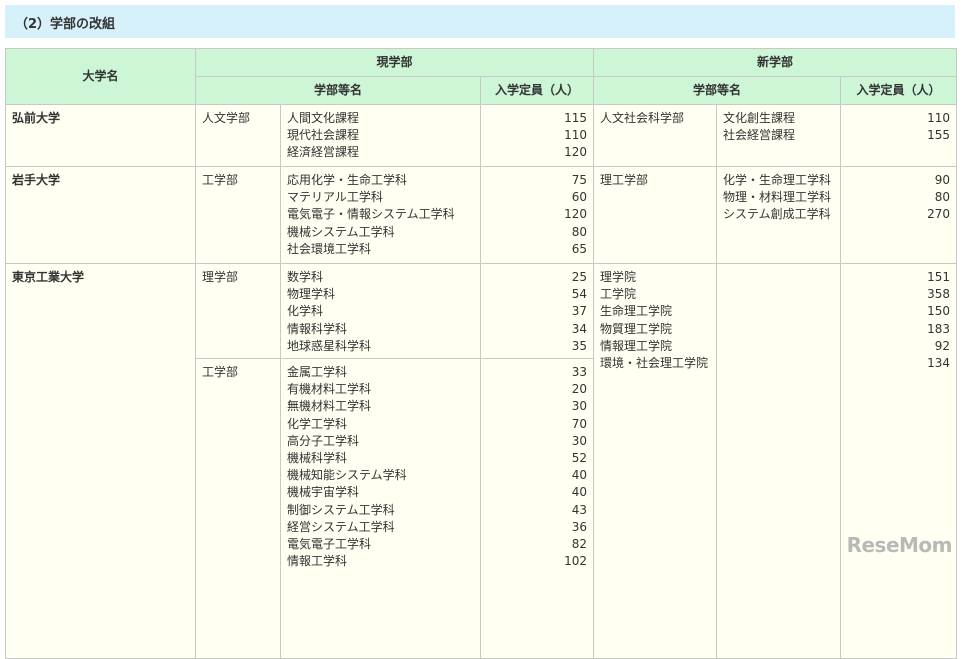 The width and height of the screenshot is (964, 659). I want to click on current-capacities-line: 70, so click(579, 423).